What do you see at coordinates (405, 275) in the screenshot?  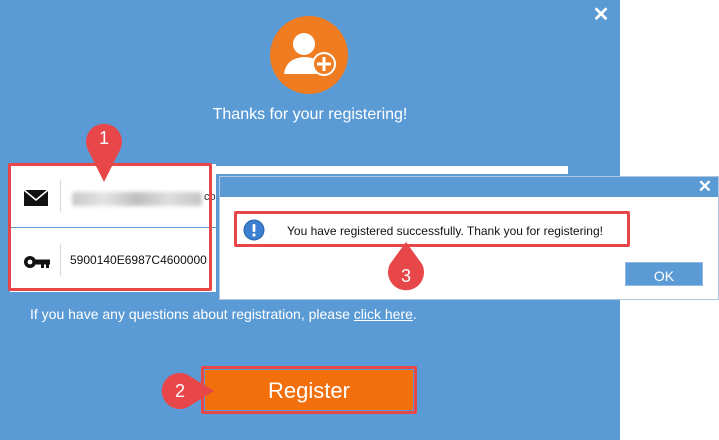 I see `annotation-number: 3` at bounding box center [405, 275].